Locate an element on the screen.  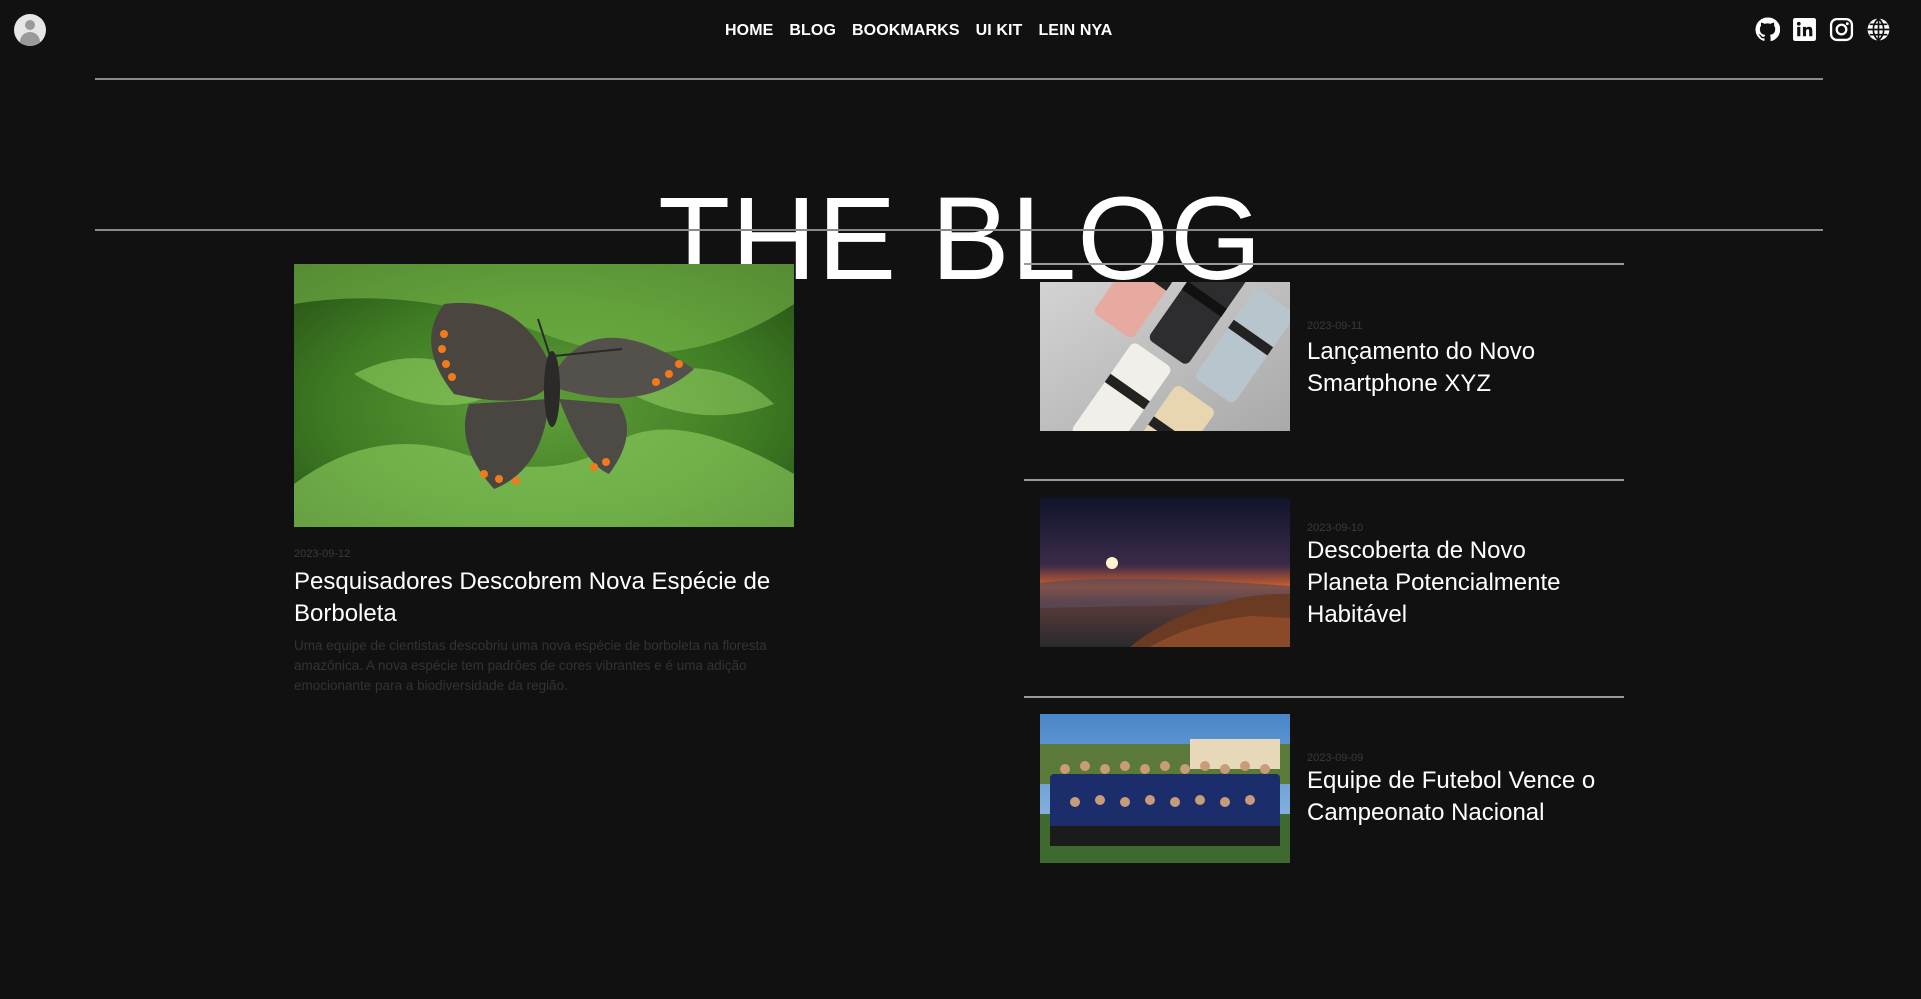
title-divider is located at coordinates (959, 230).